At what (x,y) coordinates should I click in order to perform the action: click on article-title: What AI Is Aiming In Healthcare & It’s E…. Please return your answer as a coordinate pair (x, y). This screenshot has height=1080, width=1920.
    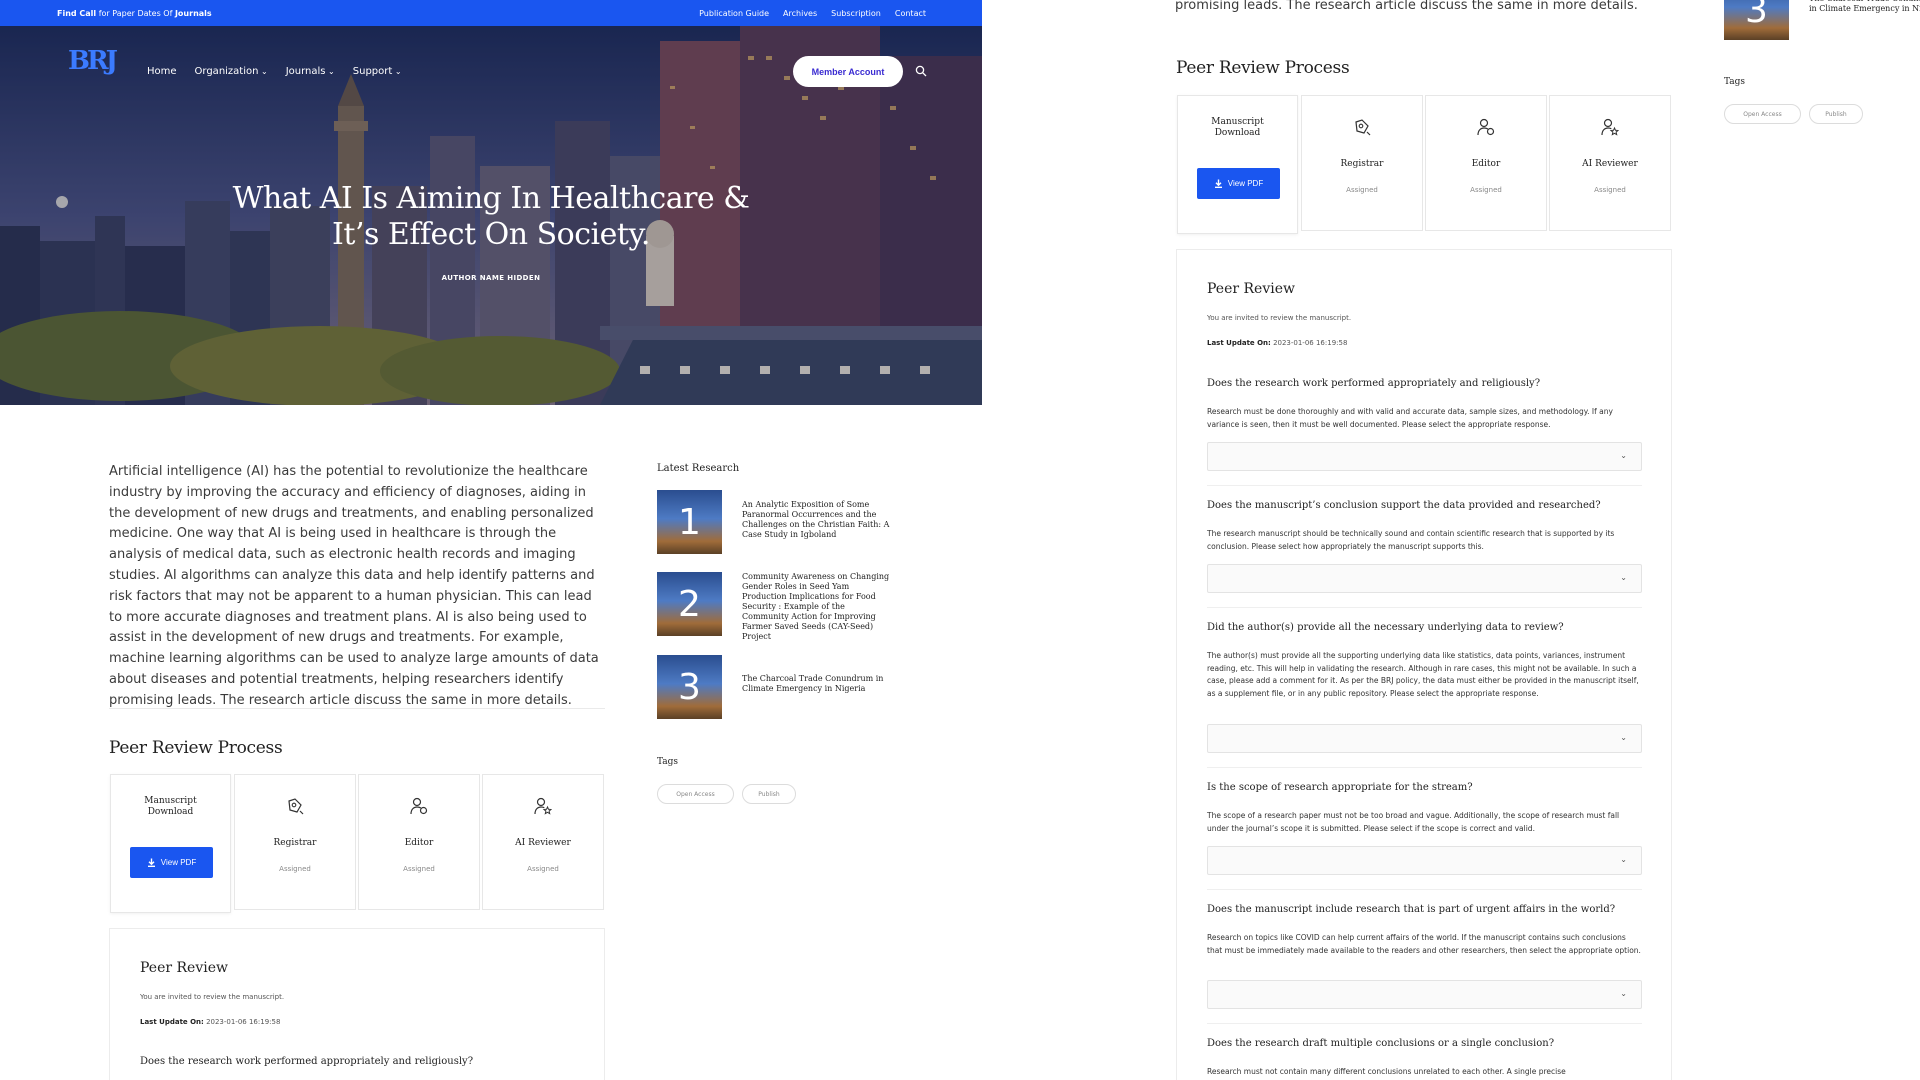
    Looking at the image, I should click on (491, 216).